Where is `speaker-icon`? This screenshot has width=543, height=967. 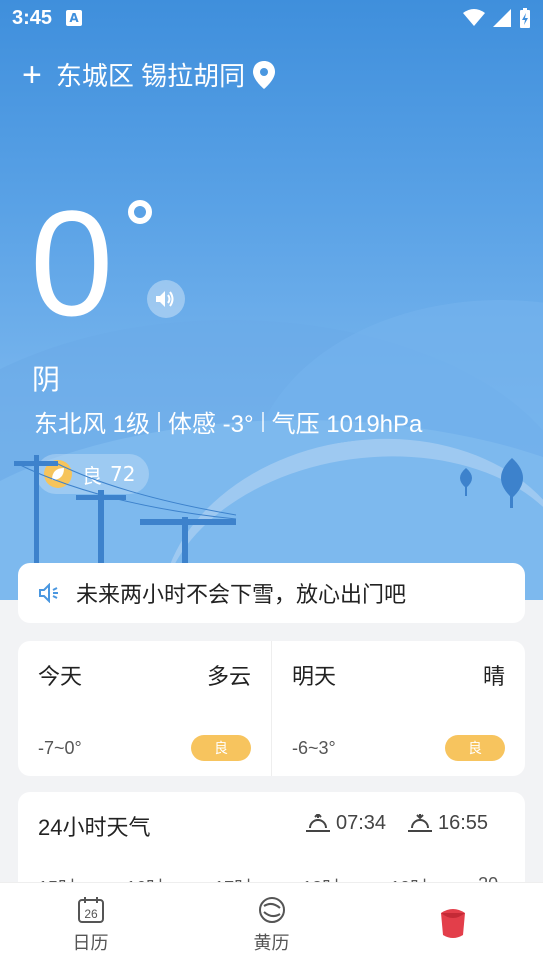
speaker-icon is located at coordinates (165, 299).